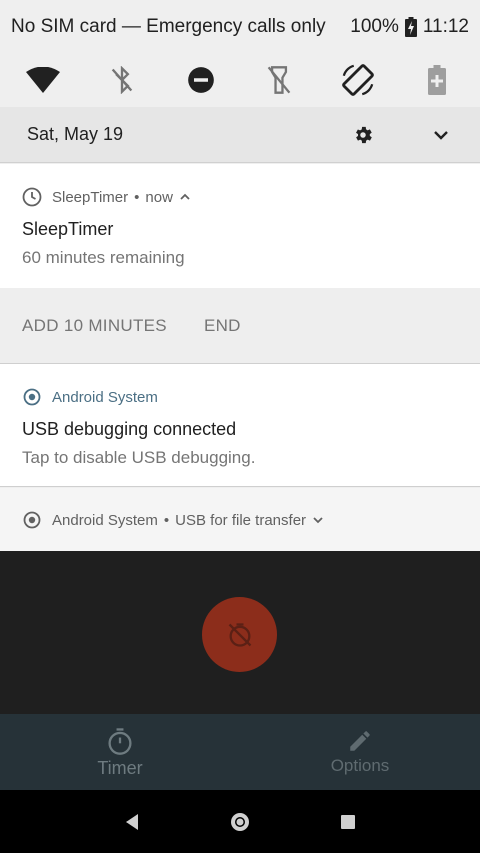 This screenshot has height=853, width=480. I want to click on home-icon, so click(240, 822).